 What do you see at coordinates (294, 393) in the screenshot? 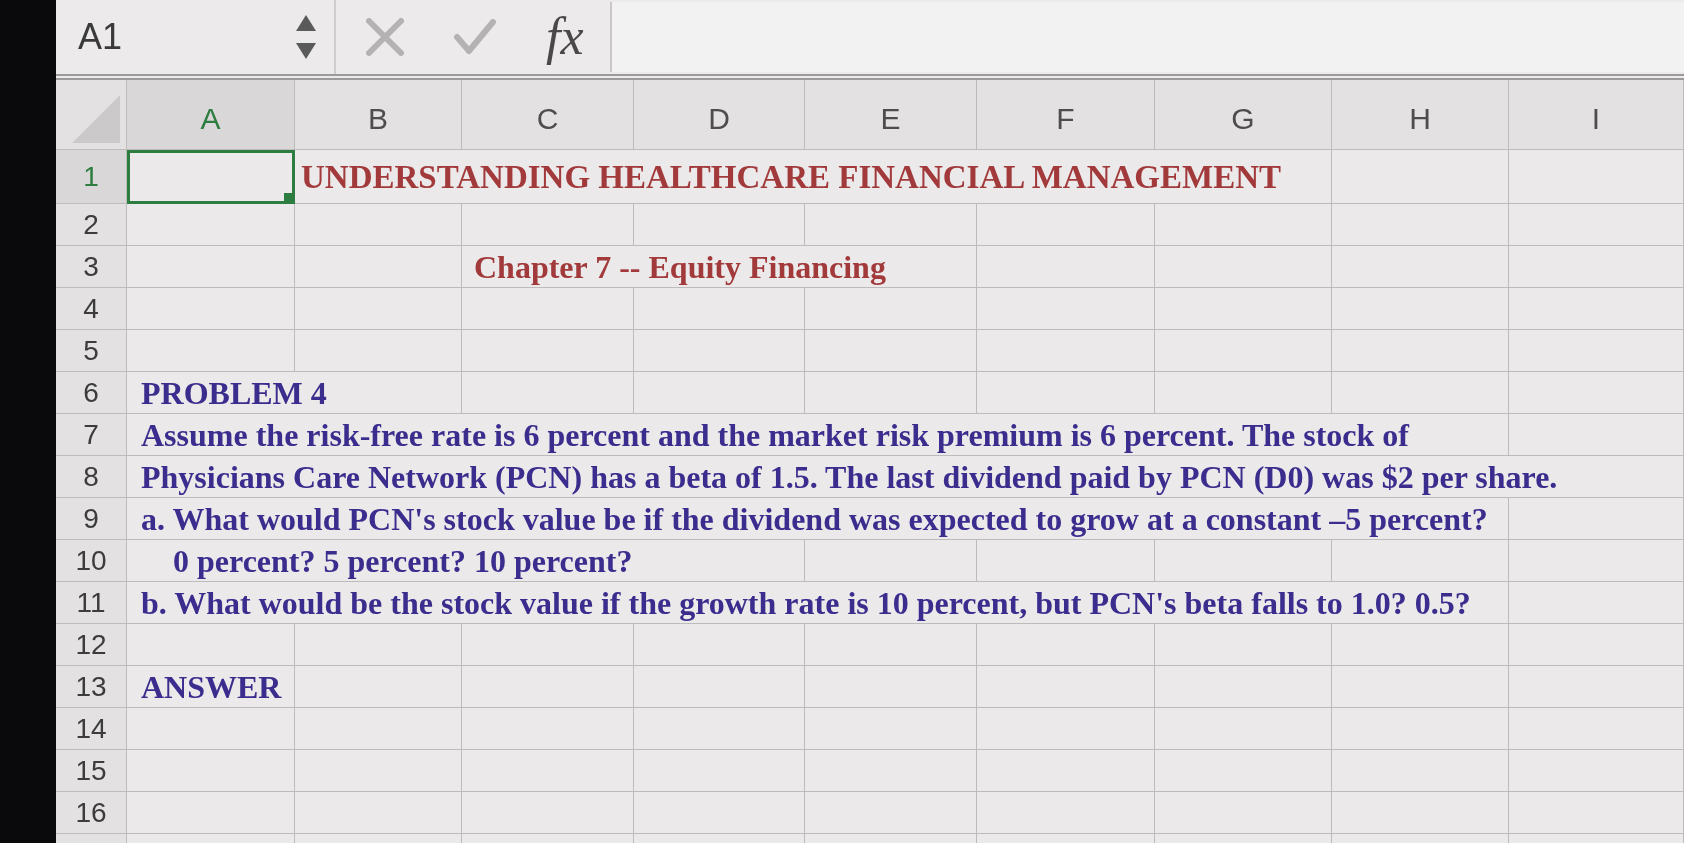
I see `spreadsheet-cell: PROBLEM 4` at bounding box center [294, 393].